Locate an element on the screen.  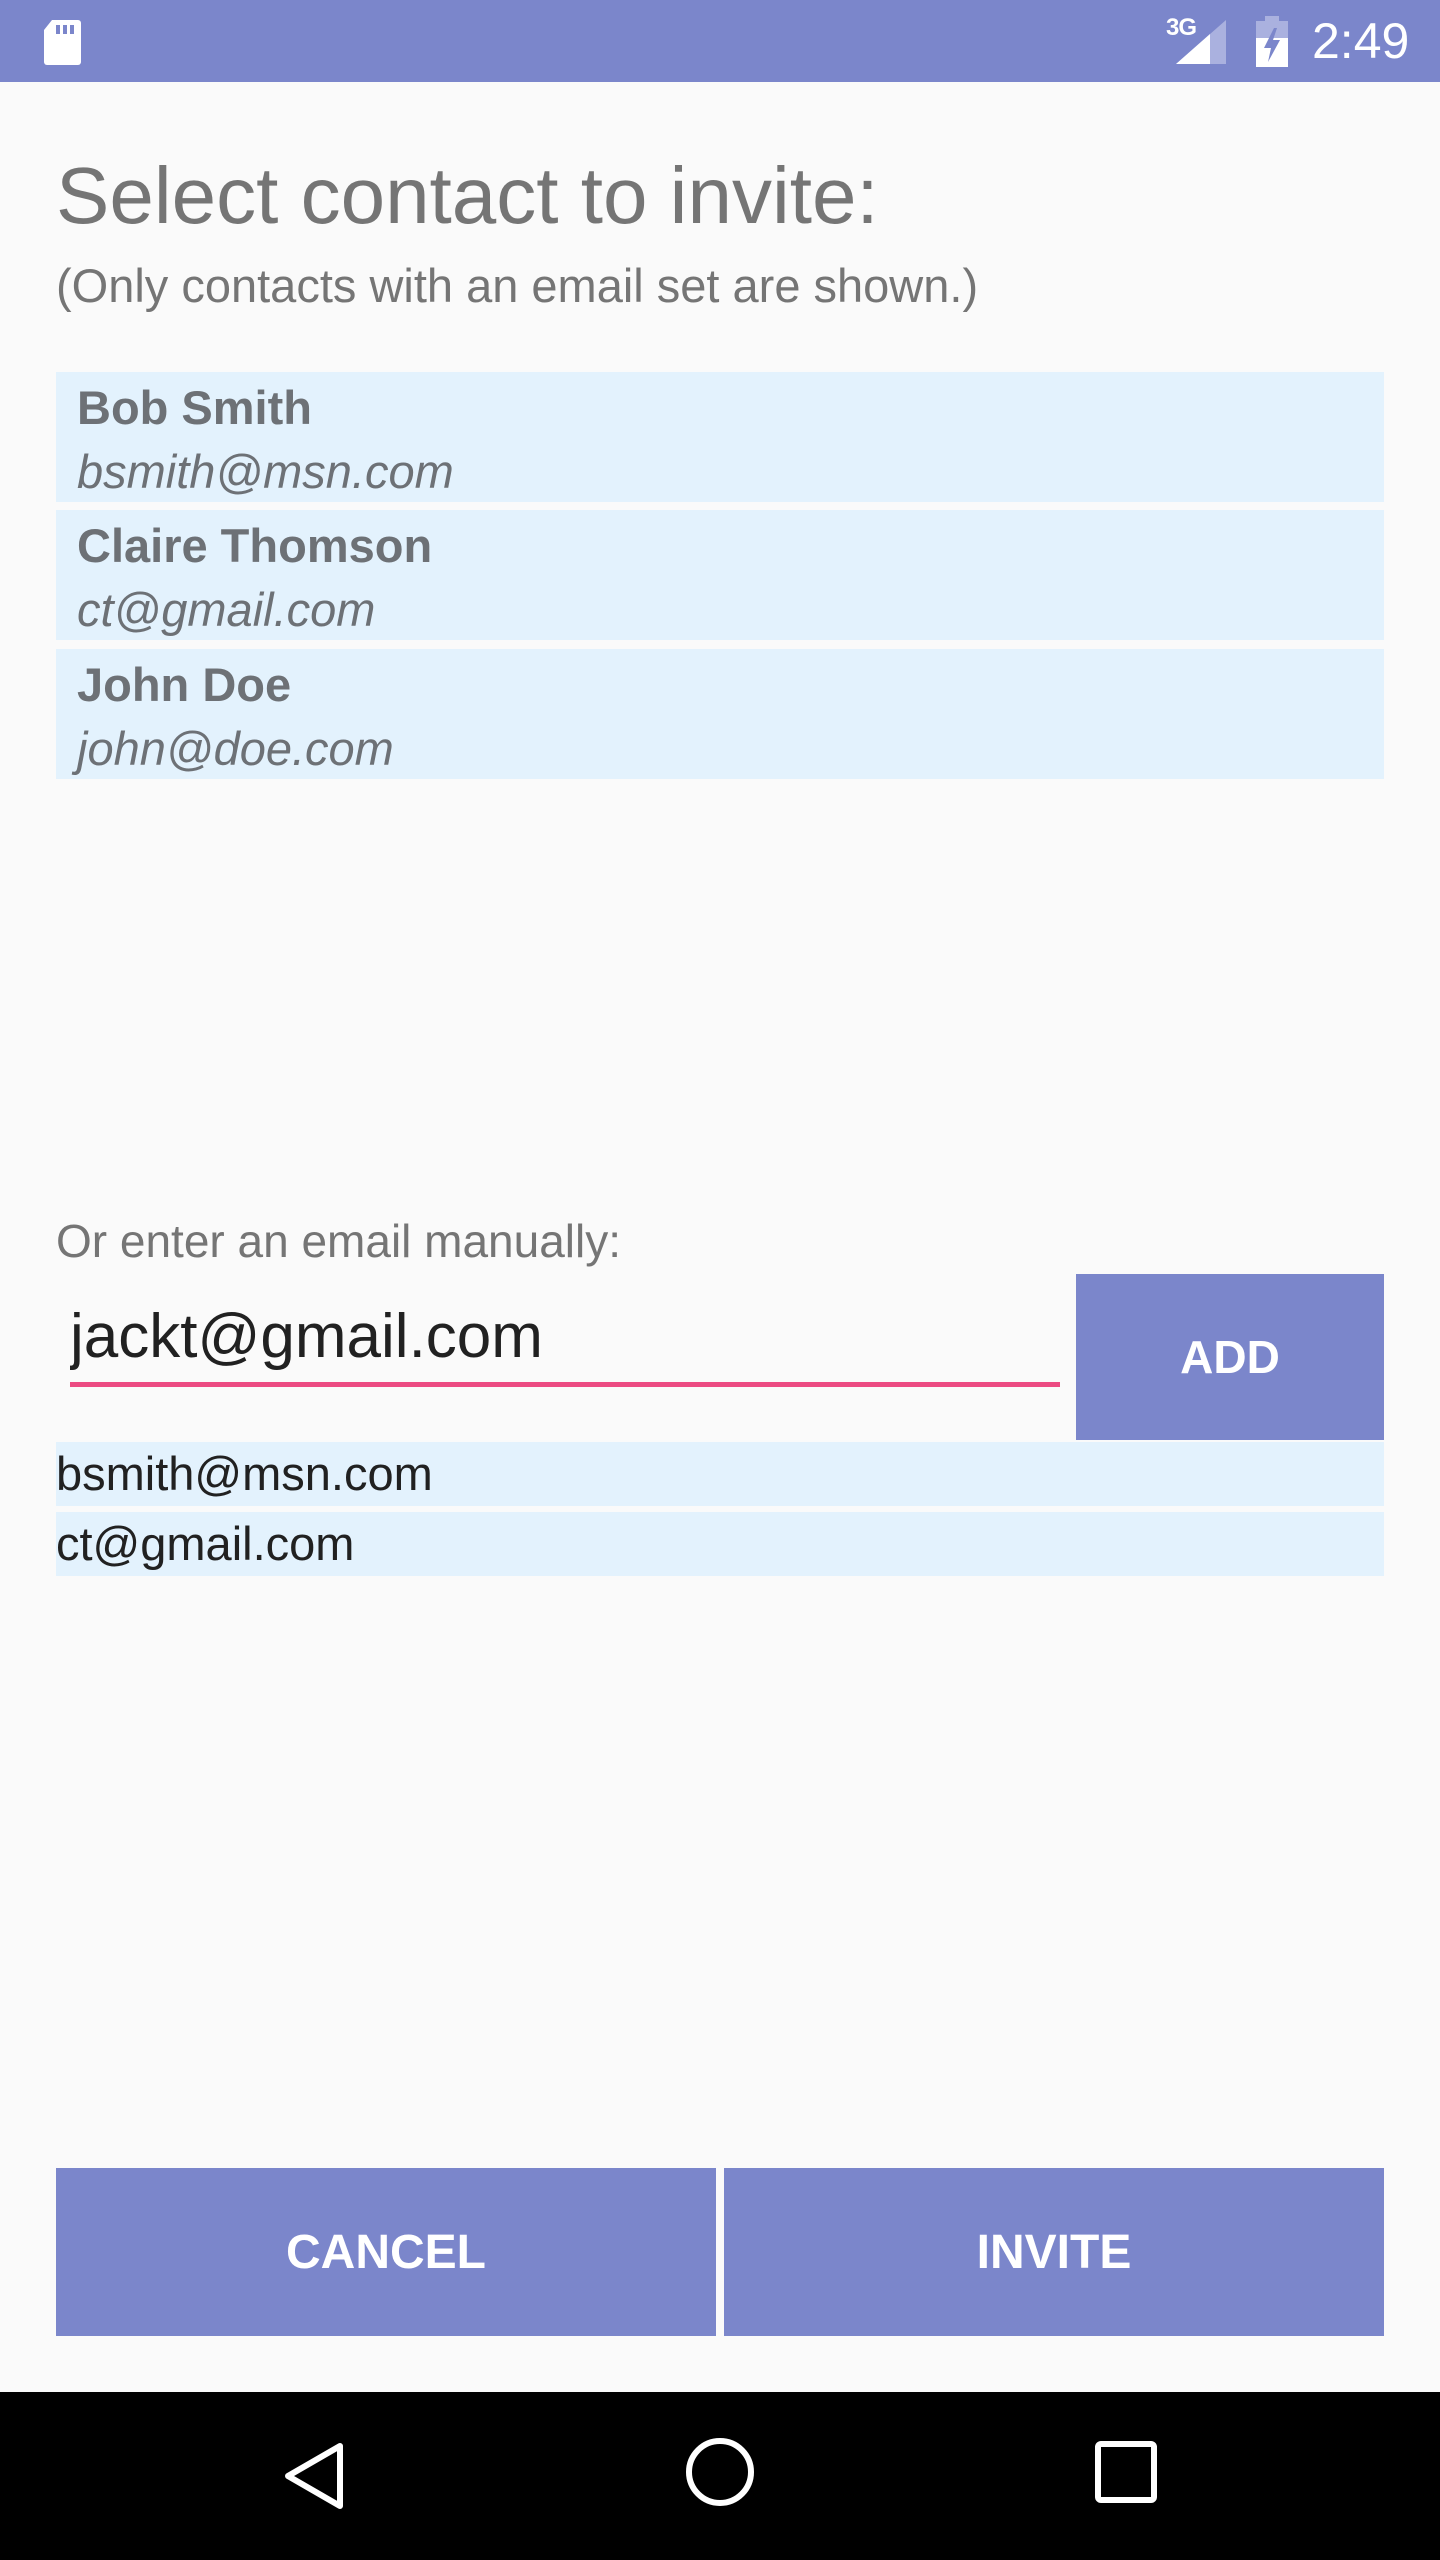
recents-icon is located at coordinates (1126, 2472).